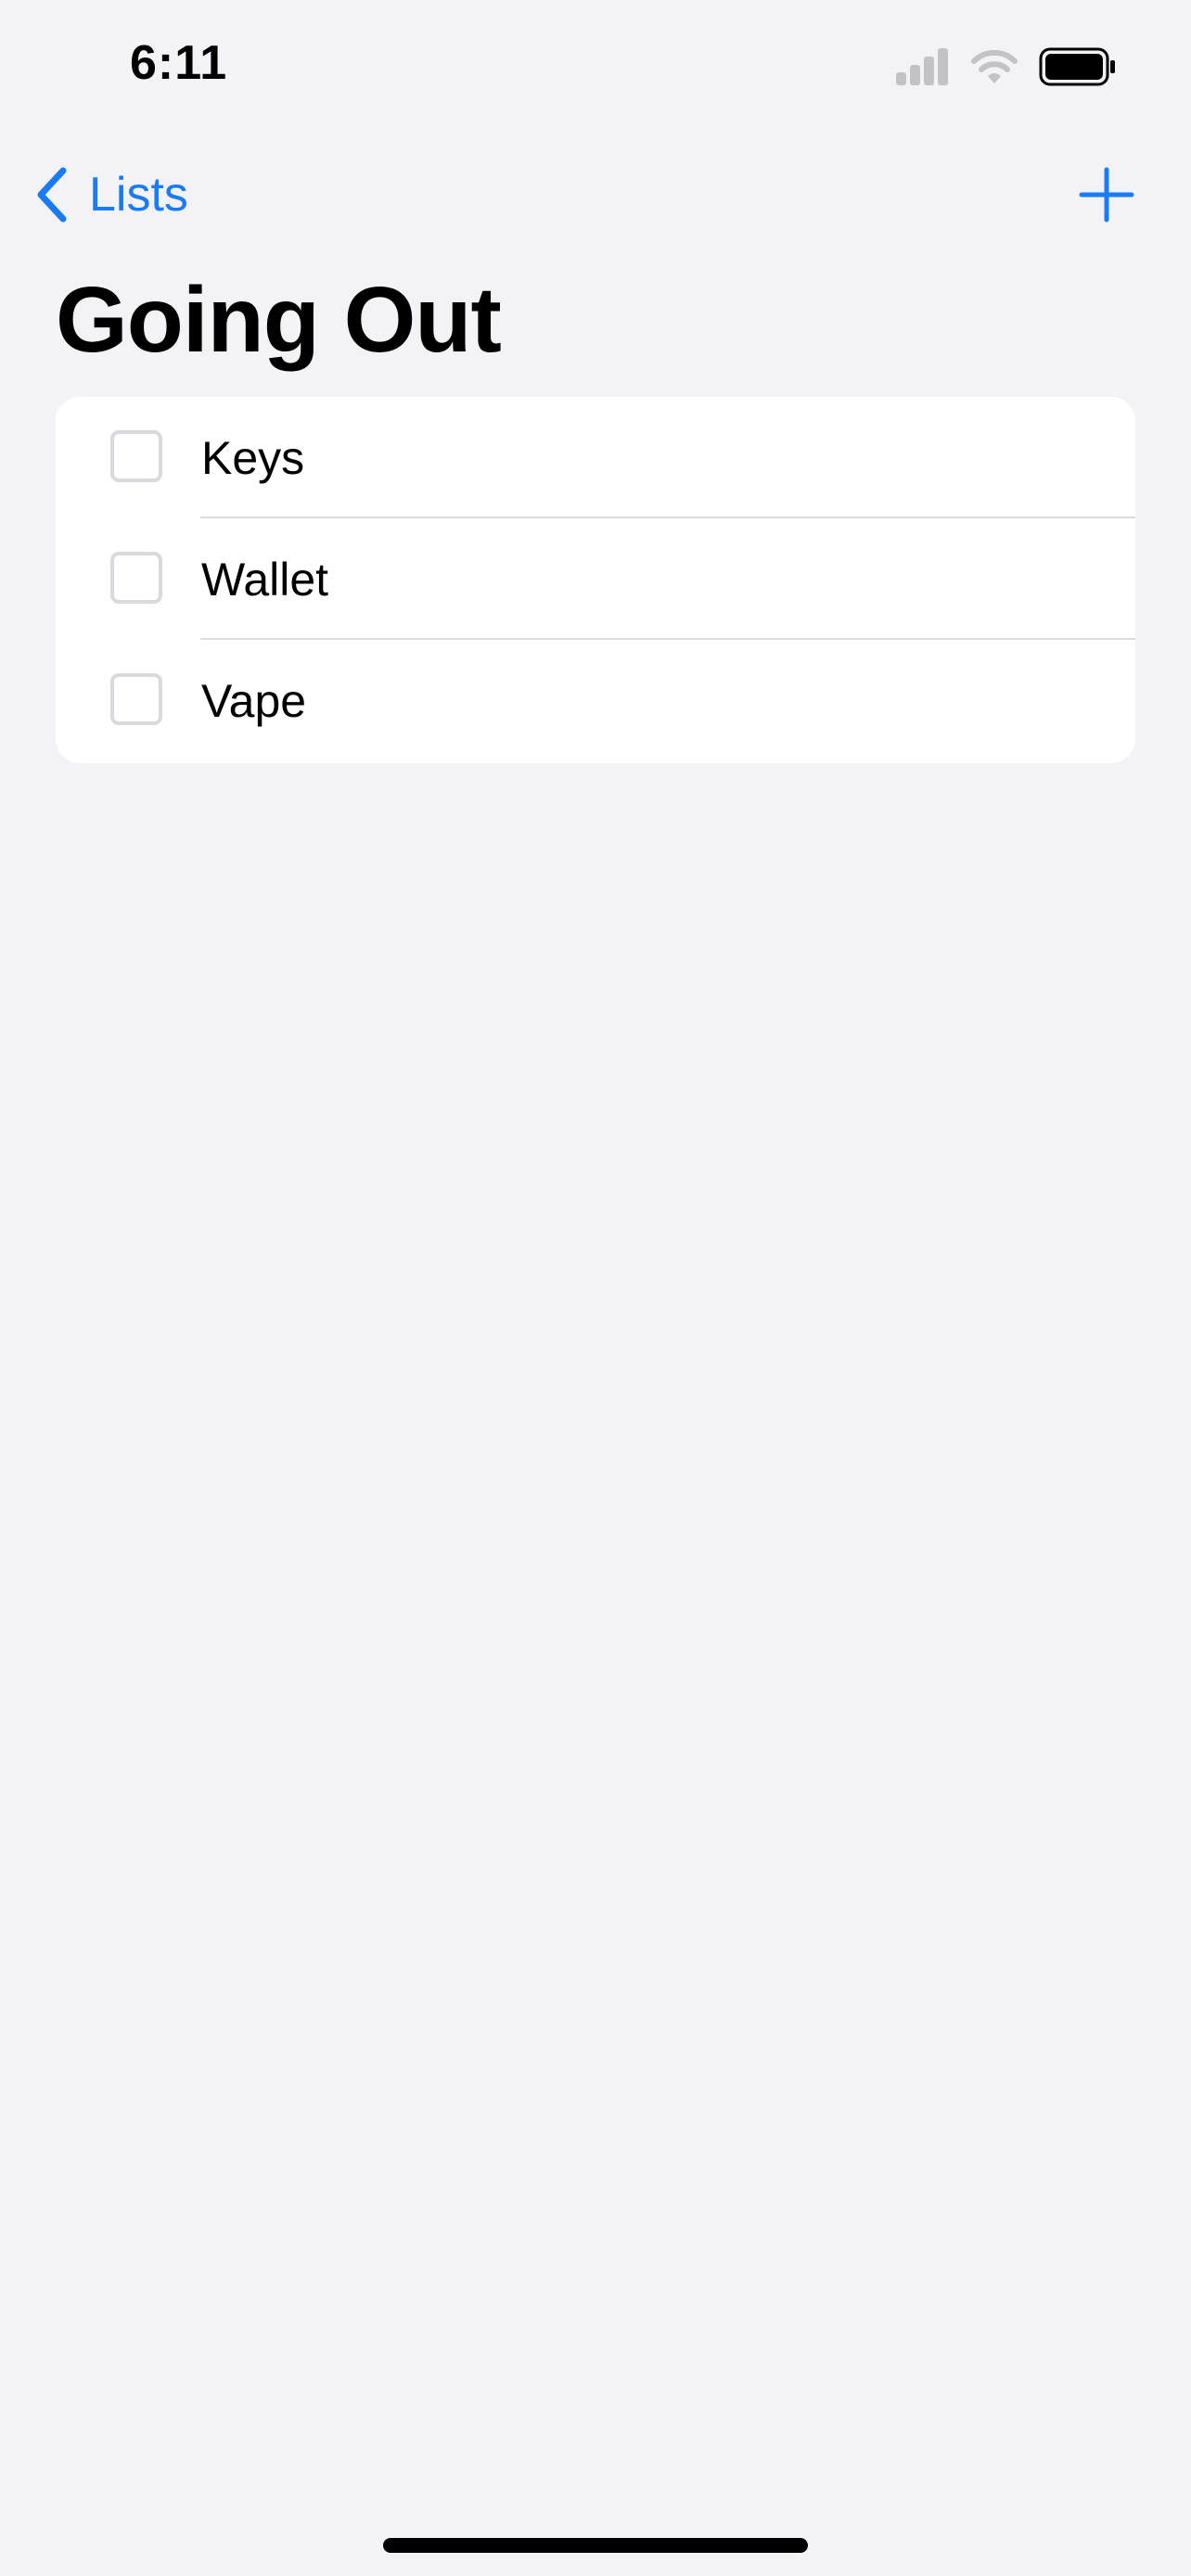 This screenshot has height=2576, width=1191. I want to click on status-icons, so click(1007, 67).